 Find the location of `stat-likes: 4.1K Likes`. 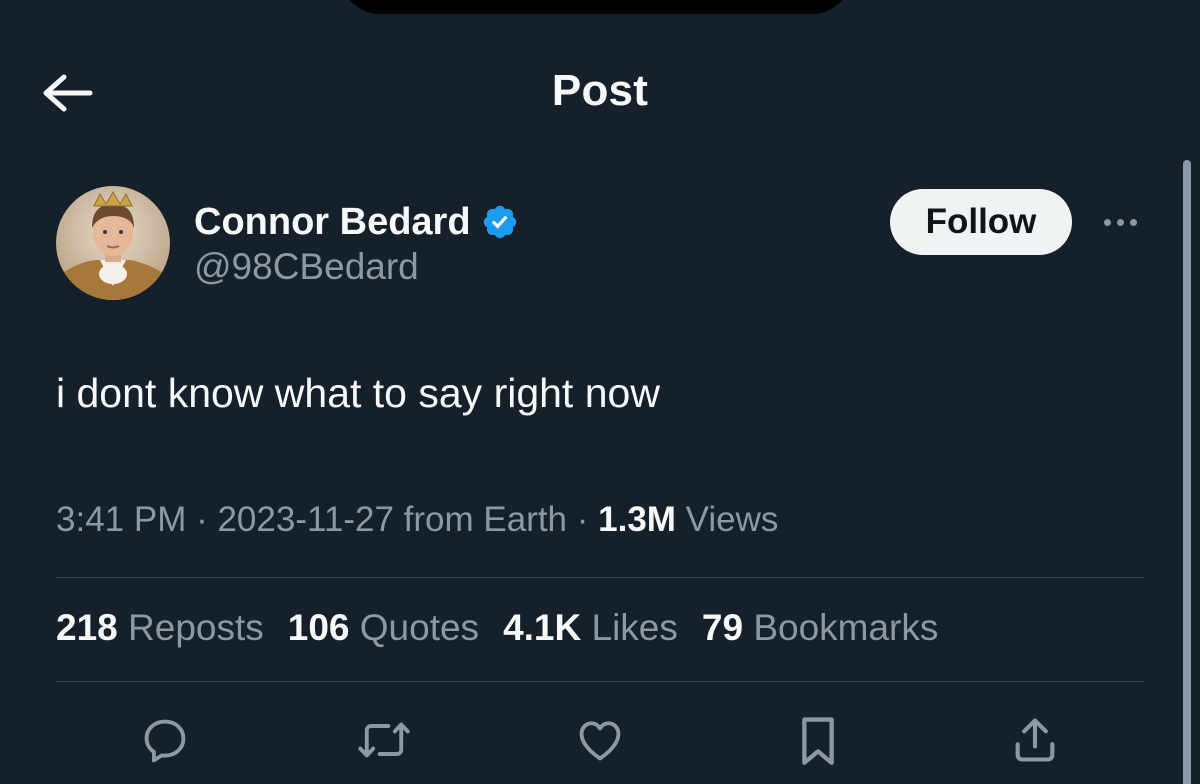

stat-likes: 4.1K Likes is located at coordinates (590, 628).